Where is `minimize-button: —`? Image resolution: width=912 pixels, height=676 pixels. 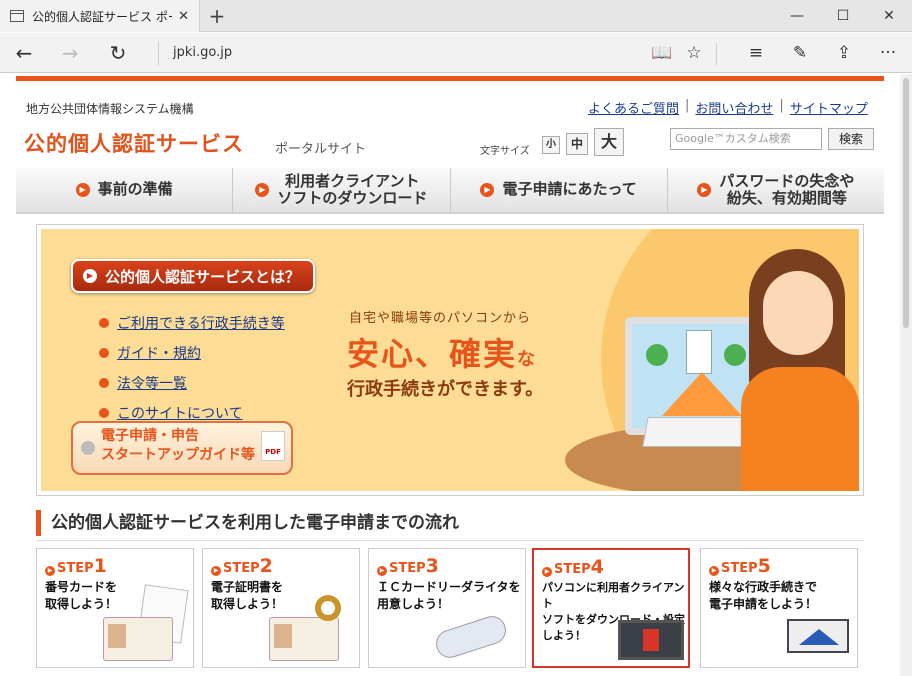 minimize-button: — is located at coordinates (797, 16).